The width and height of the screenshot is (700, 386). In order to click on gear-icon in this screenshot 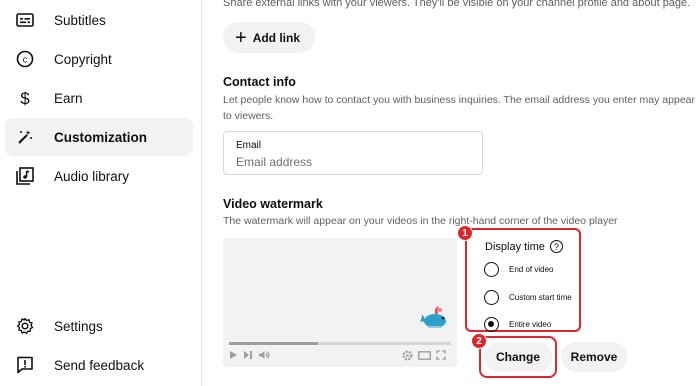, I will do `click(25, 326)`.